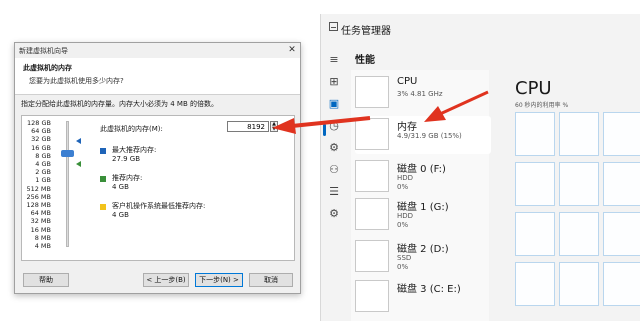  What do you see at coordinates (40, 229) in the screenshot?
I see `scale-tick: 16 MB` at bounding box center [40, 229].